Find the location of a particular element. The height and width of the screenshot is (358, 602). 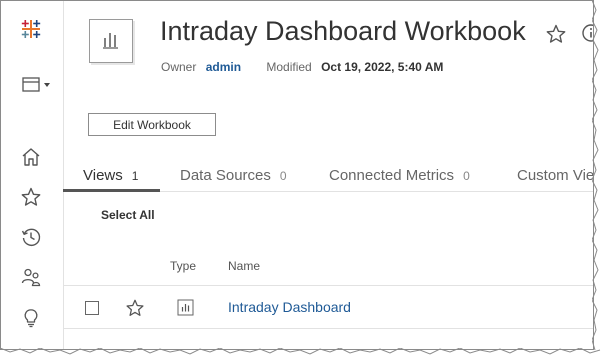

workbook-title: Intraday Dashboard Workbook is located at coordinates (343, 31).